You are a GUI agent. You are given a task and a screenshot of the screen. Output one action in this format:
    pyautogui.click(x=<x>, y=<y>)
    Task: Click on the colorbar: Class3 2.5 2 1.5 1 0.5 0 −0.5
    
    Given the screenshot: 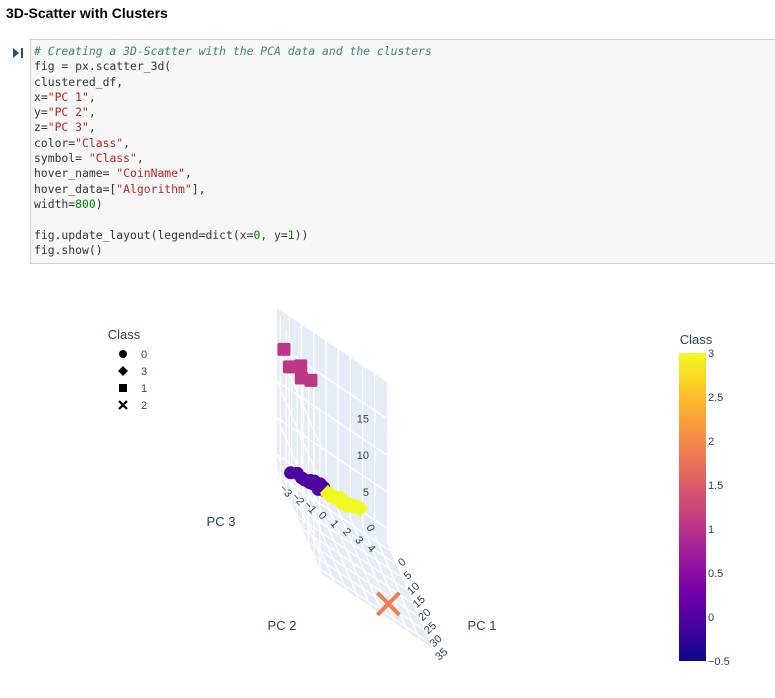 What is the action you would take?
    pyautogui.click(x=704, y=500)
    